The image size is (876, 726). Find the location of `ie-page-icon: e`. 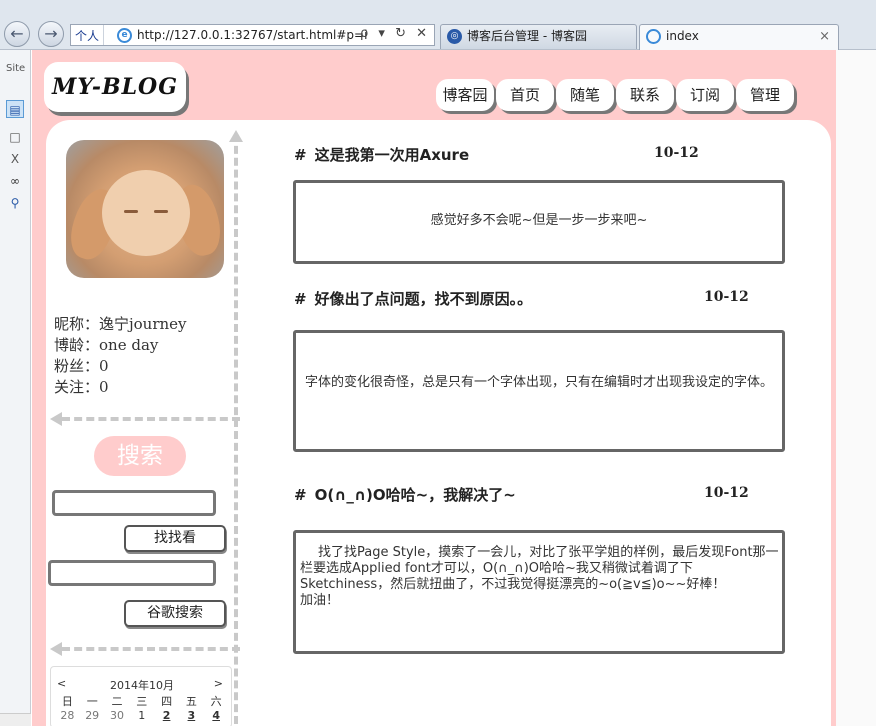

ie-page-icon: e is located at coordinates (124, 35).